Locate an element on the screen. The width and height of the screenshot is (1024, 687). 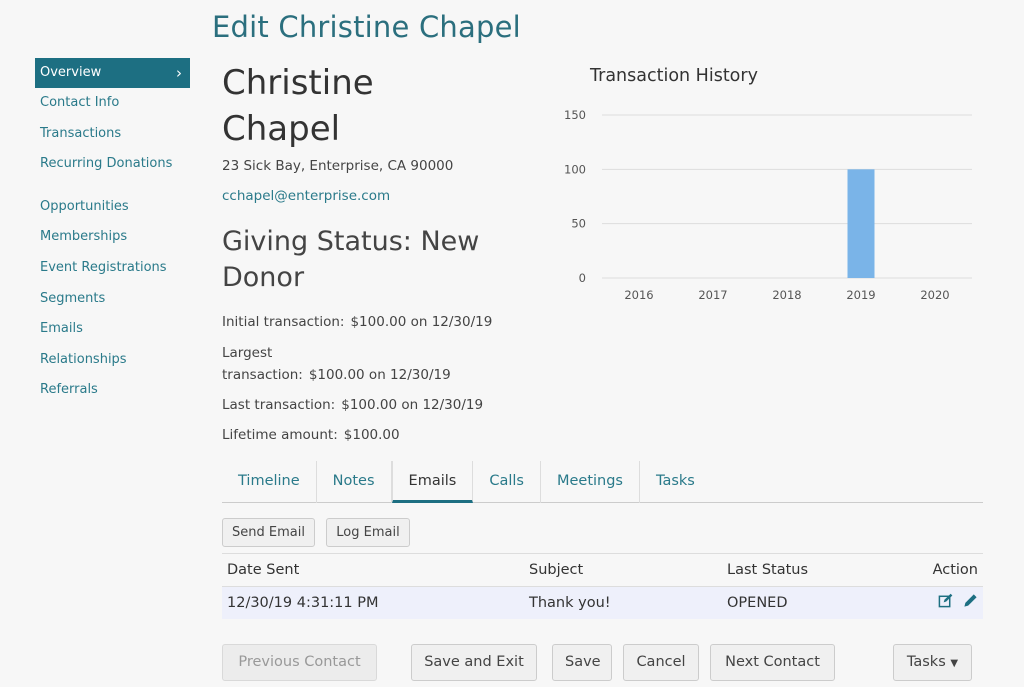
initial-transaction: Initial transaction: $100.00 on 12/30/19 is located at coordinates (357, 322).